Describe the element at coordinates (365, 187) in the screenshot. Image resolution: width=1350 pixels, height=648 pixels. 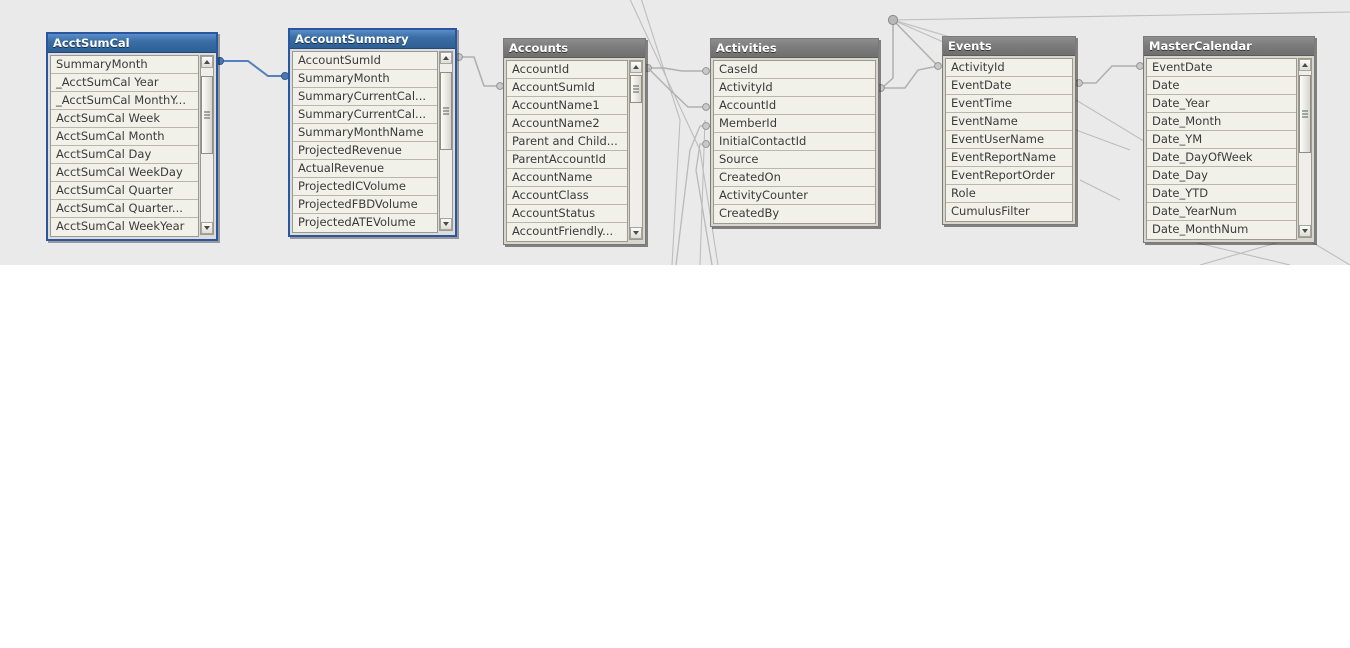
I see `field-row: ProjectedICVolume` at that location.